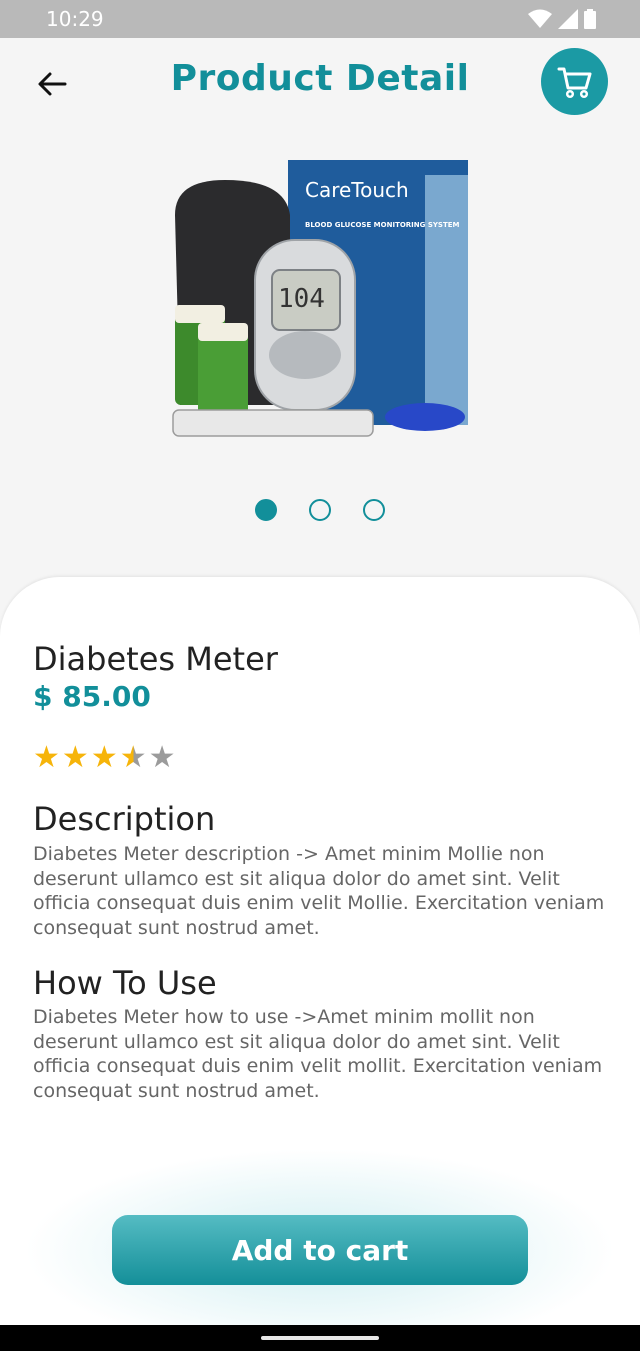 This screenshot has height=1351, width=640. What do you see at coordinates (133, 757) in the screenshot?
I see `half-star-icon: ★` at bounding box center [133, 757].